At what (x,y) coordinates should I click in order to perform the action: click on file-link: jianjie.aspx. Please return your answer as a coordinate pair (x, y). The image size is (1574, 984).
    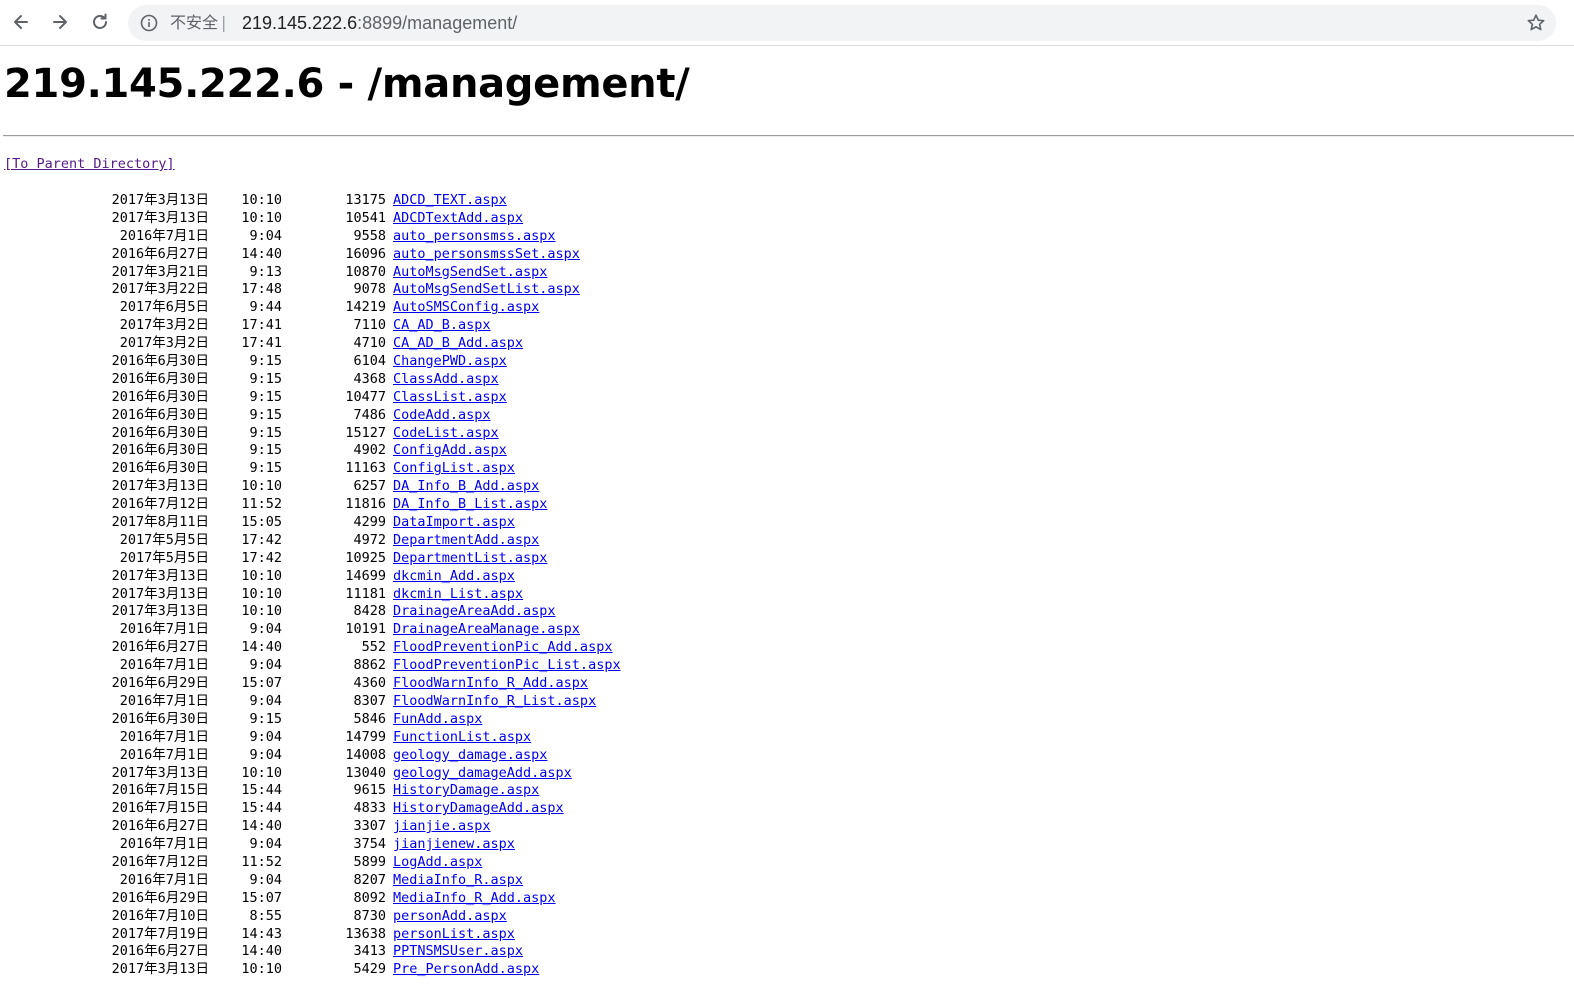
    Looking at the image, I should click on (442, 827).